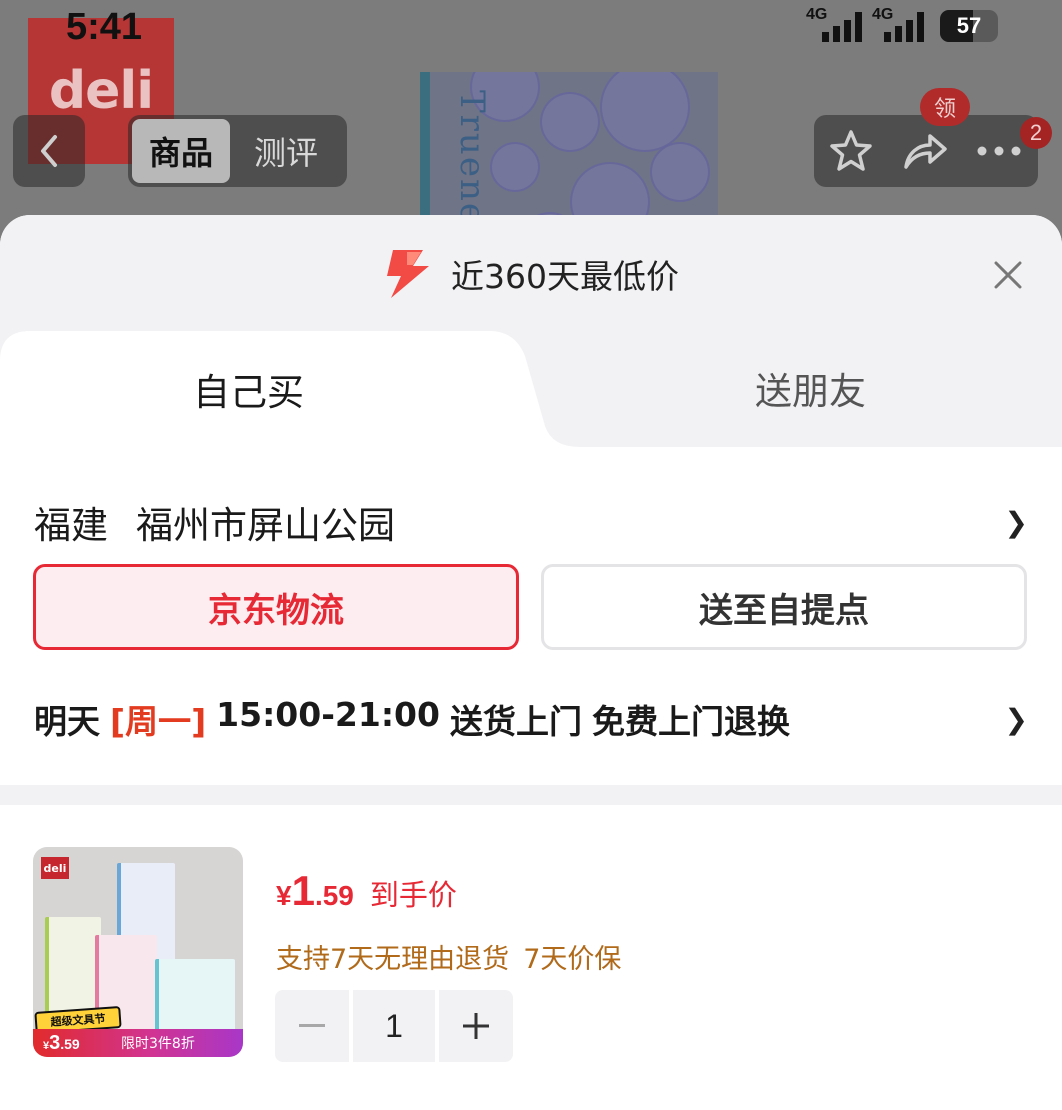  What do you see at coordinates (810, 388) in the screenshot?
I see `tab-send-to-friend: 送朋友` at bounding box center [810, 388].